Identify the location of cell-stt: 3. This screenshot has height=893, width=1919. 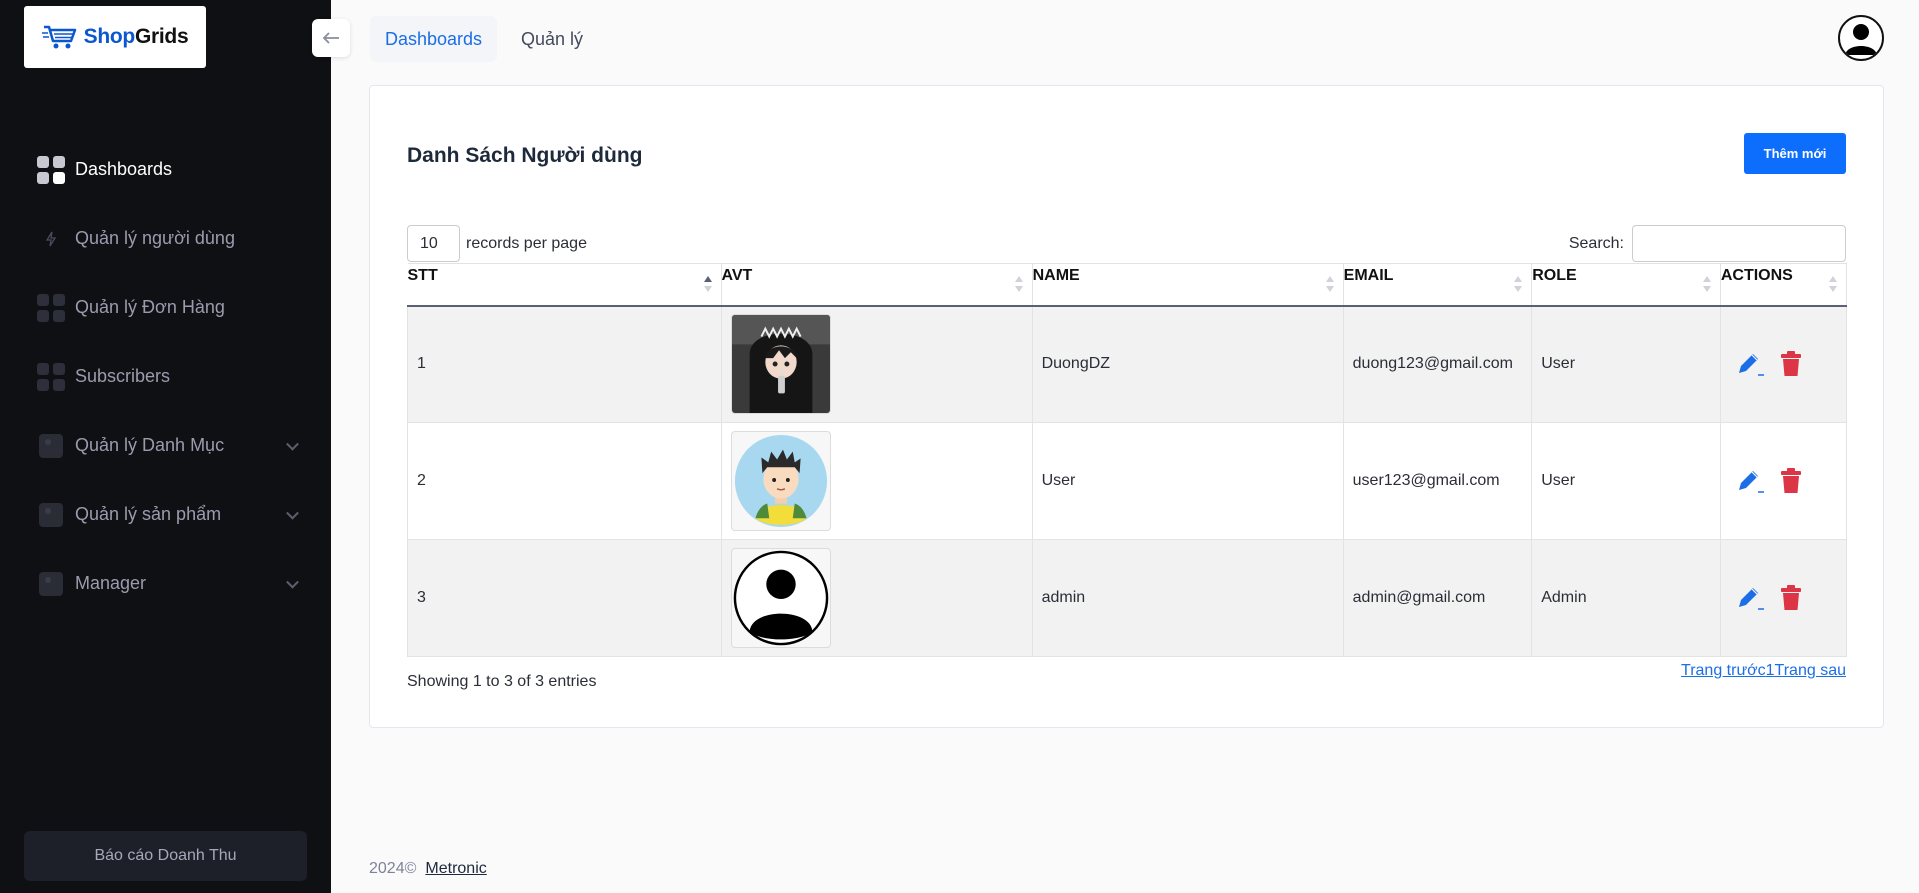
(564, 598).